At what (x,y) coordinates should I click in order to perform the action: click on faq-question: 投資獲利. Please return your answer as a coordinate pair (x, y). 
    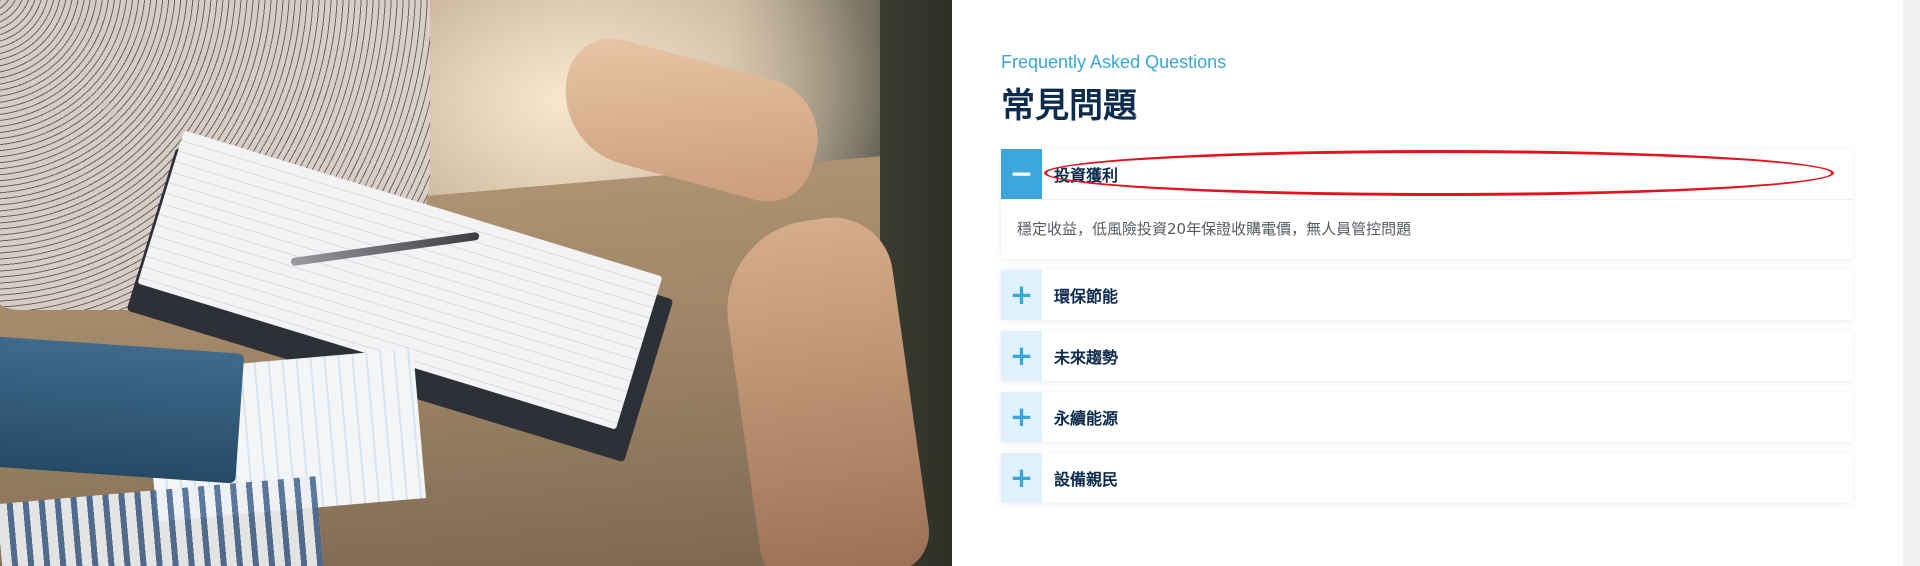
    Looking at the image, I should click on (1086, 174).